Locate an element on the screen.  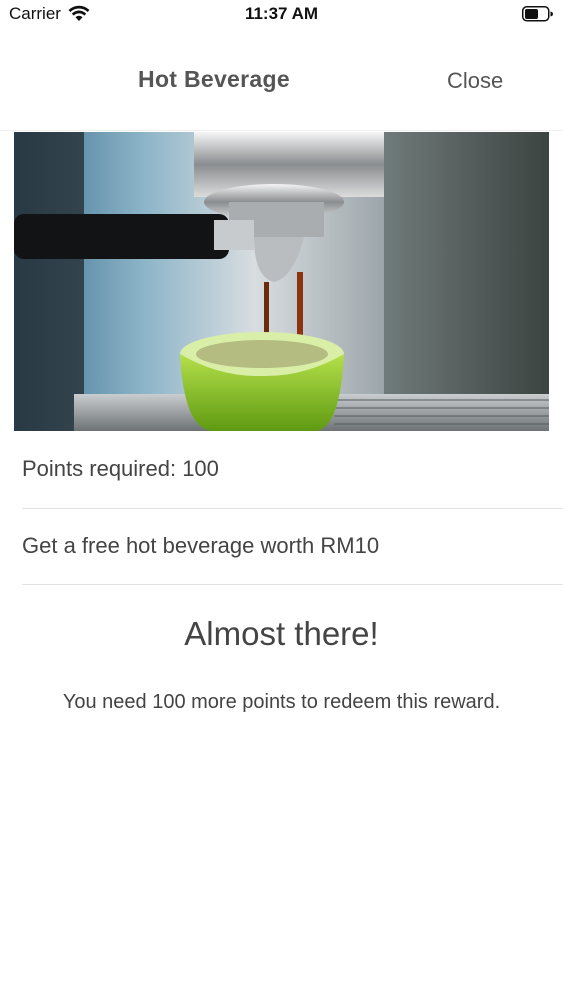
status-bar: Carrier 11:37 AM is located at coordinates (281, 15).